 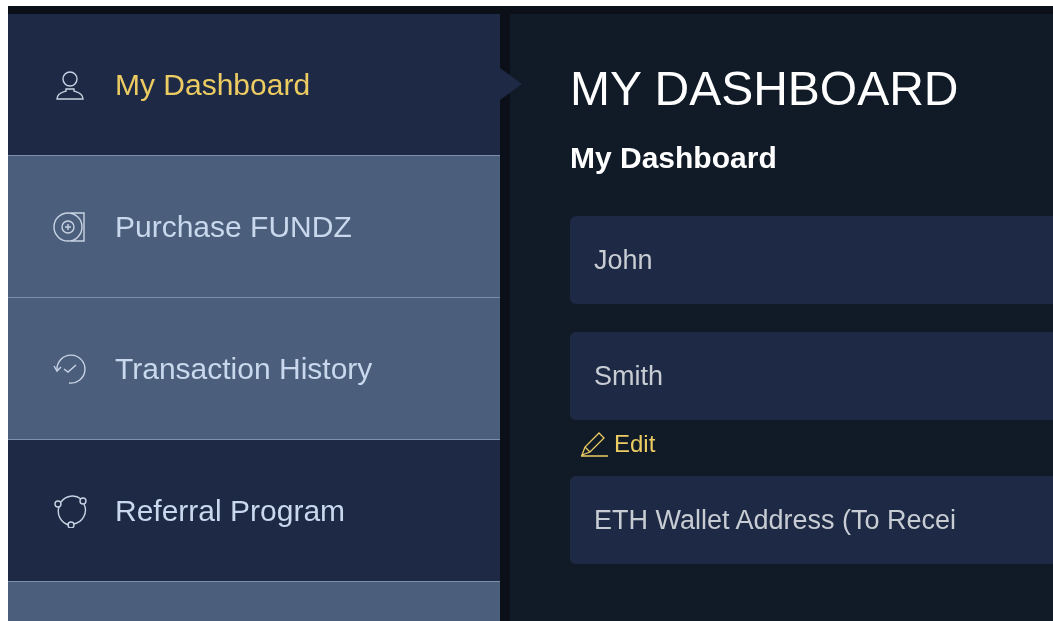 I want to click on edit-link: Edit, so click(x=618, y=444).